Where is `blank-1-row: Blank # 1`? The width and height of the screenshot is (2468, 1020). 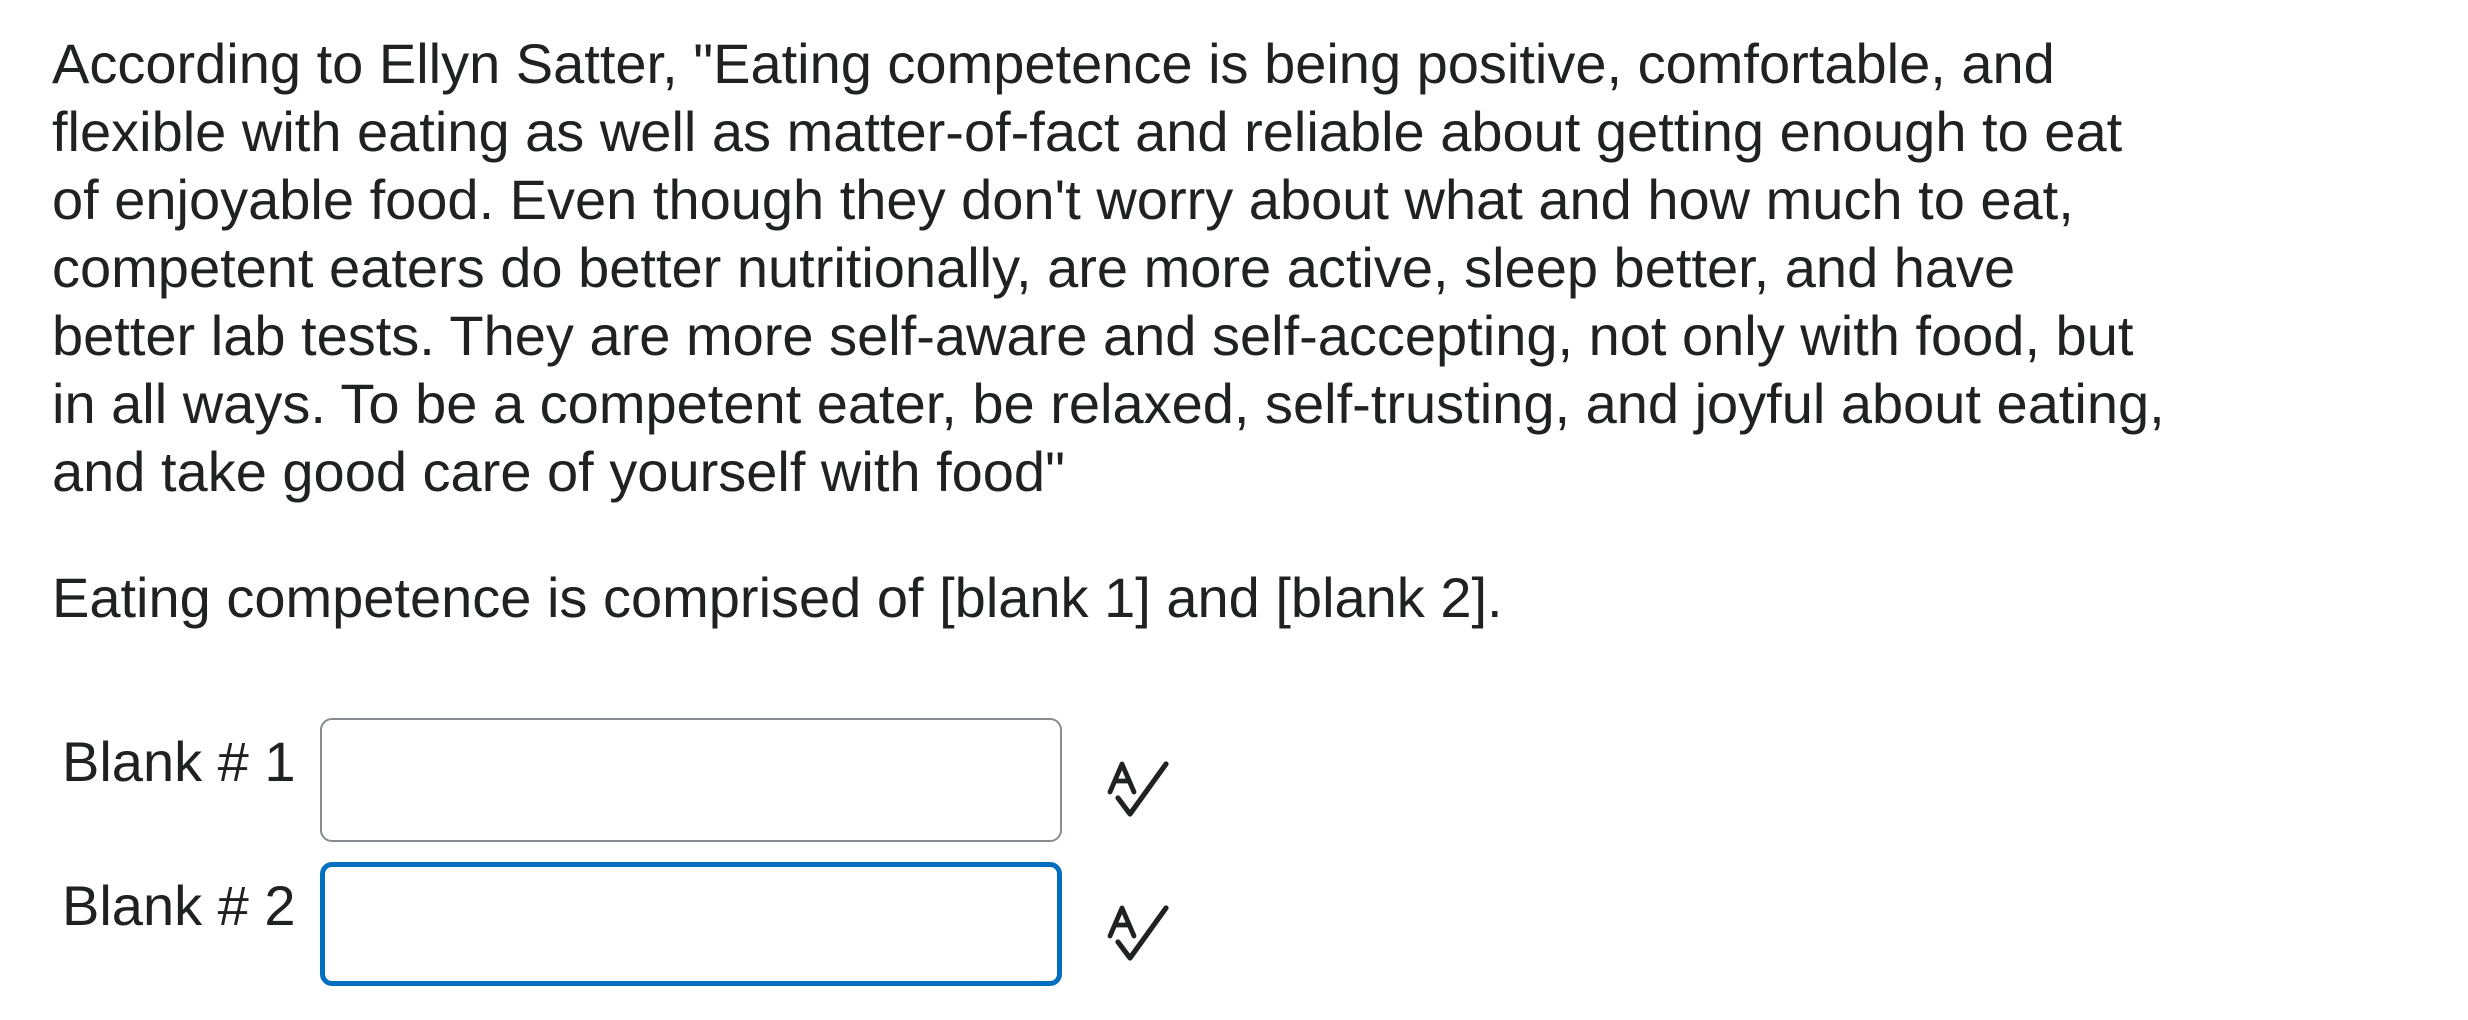 blank-1-row: Blank # 1 is located at coordinates (662, 780).